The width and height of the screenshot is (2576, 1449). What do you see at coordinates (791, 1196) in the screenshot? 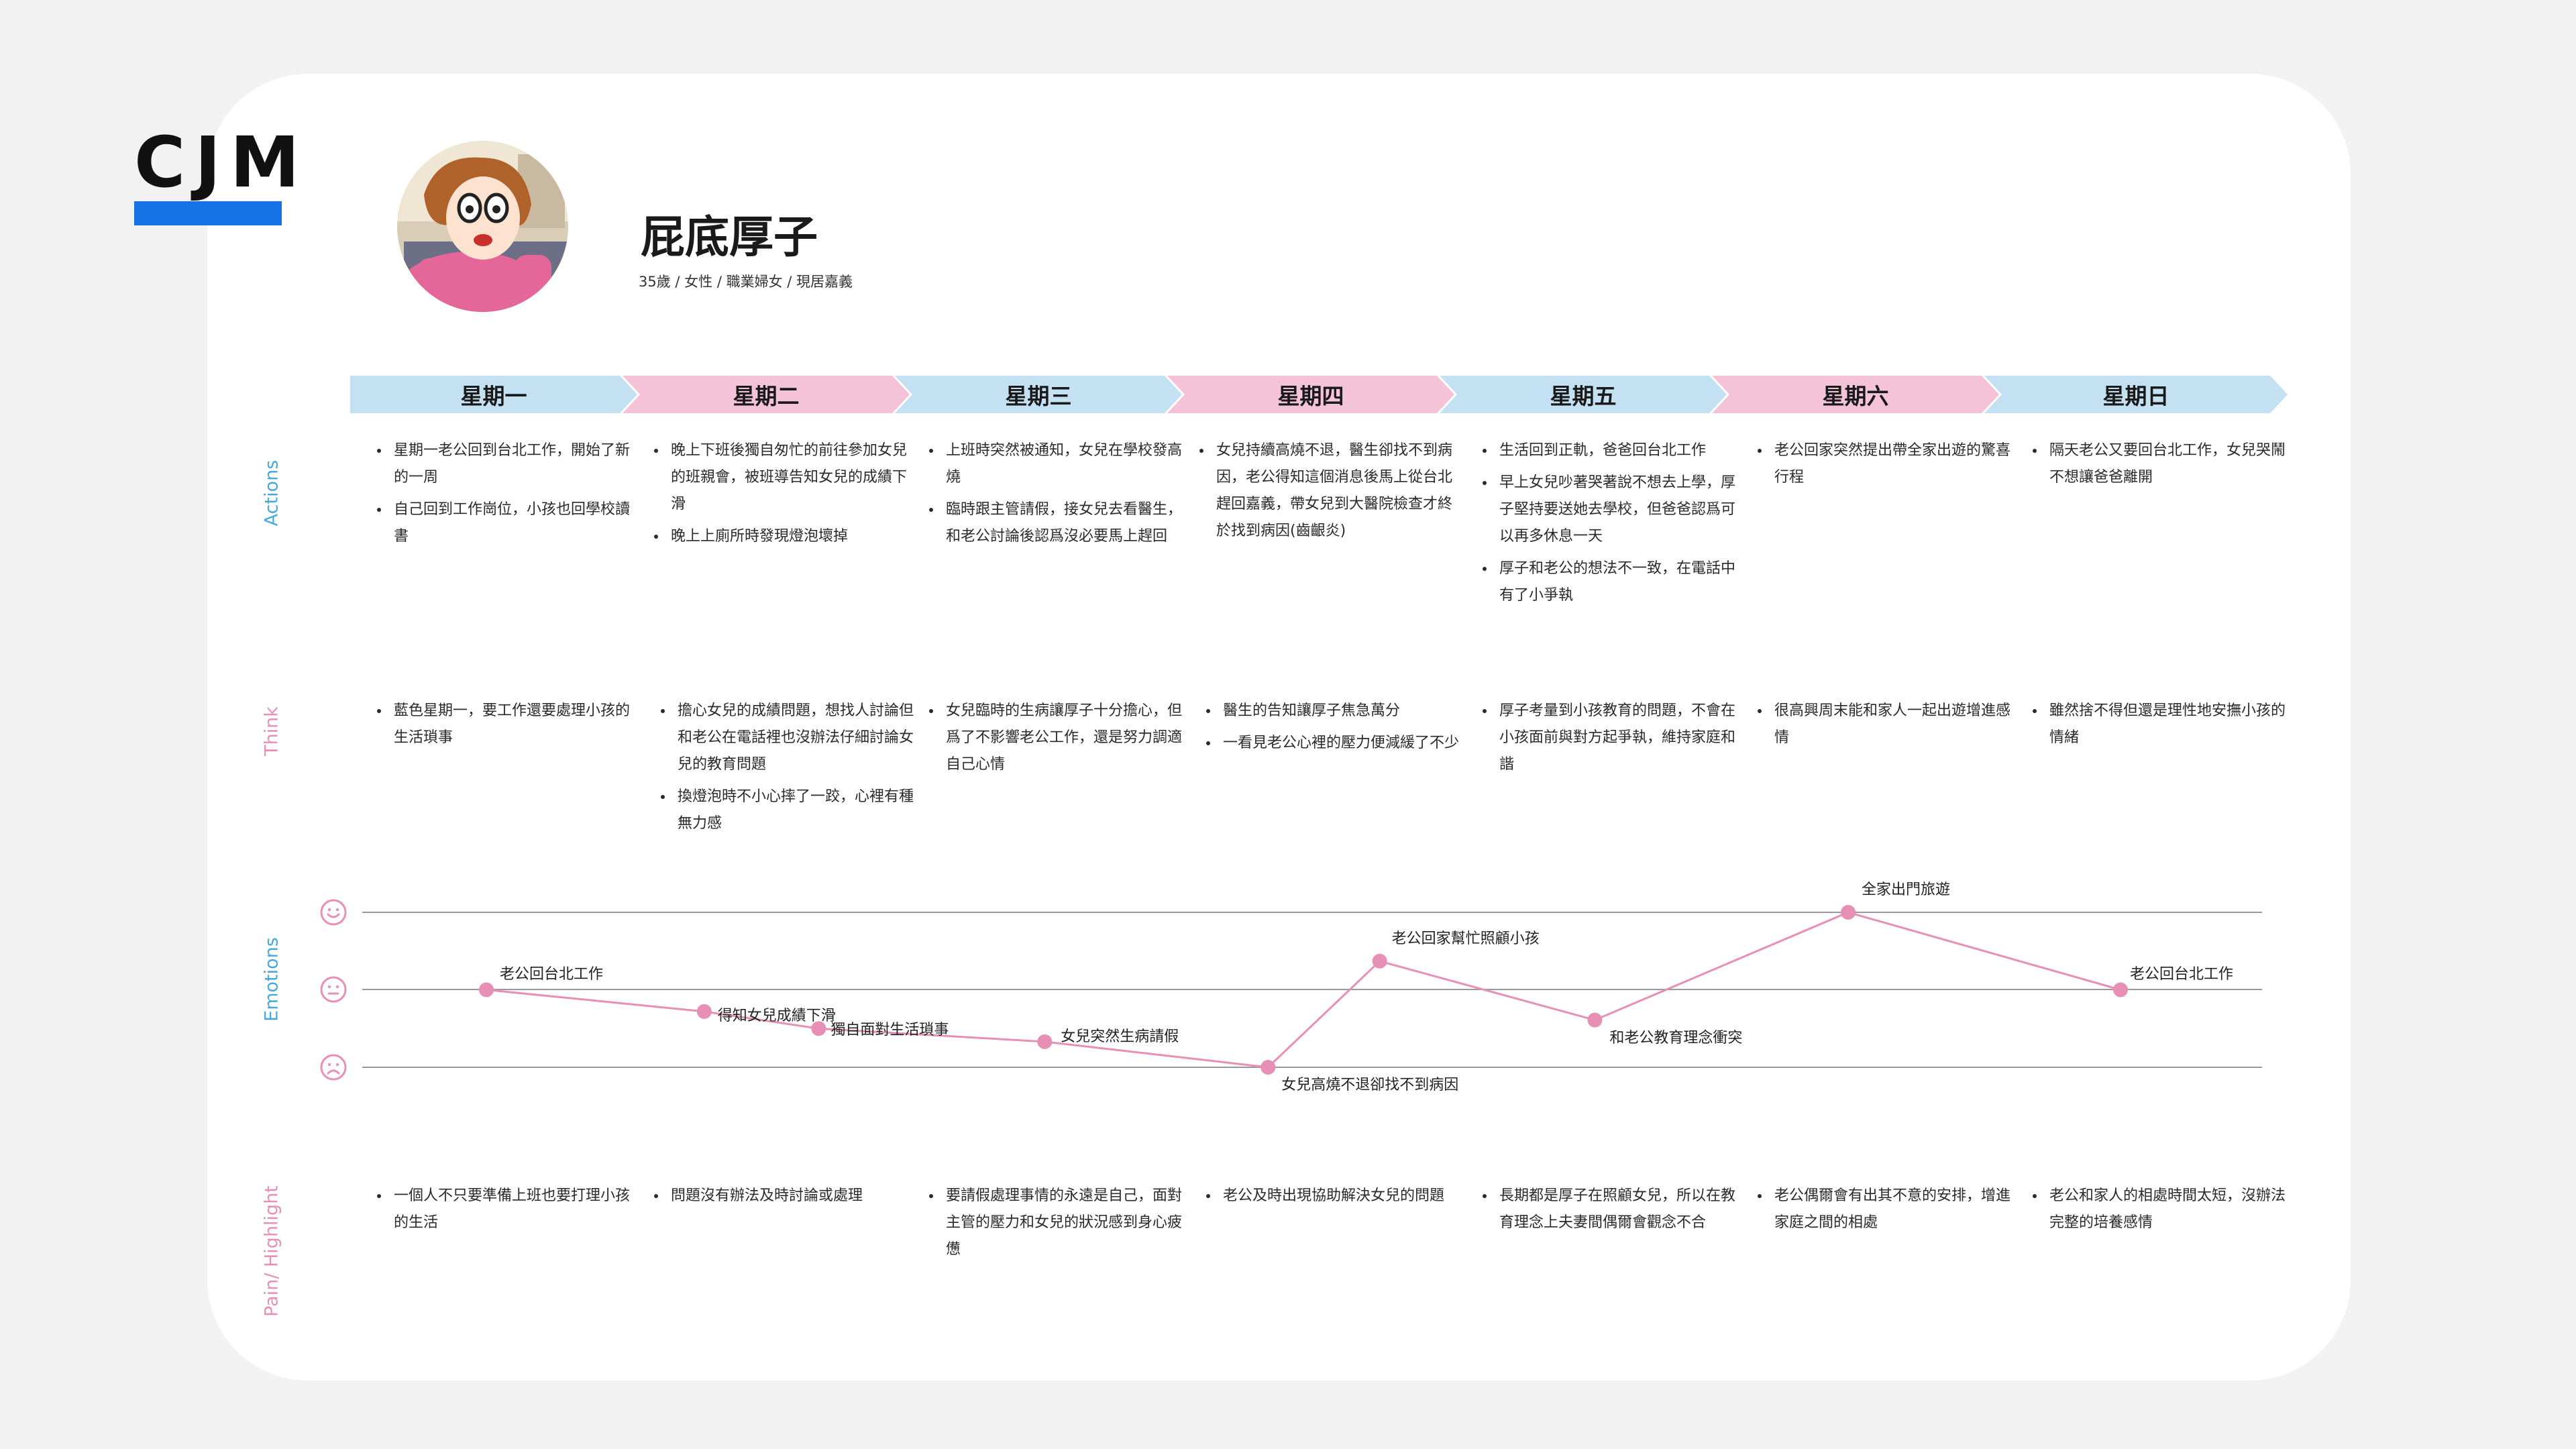
I see `list-item: 問題沒有辦法及時討論或處理` at bounding box center [791, 1196].